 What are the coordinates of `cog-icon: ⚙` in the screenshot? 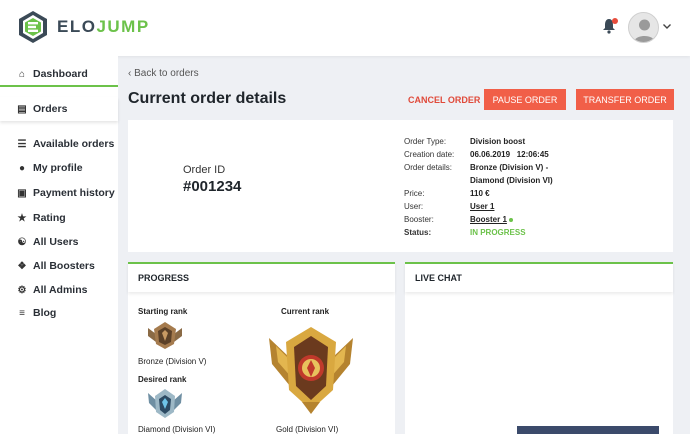 It's located at (22, 290).